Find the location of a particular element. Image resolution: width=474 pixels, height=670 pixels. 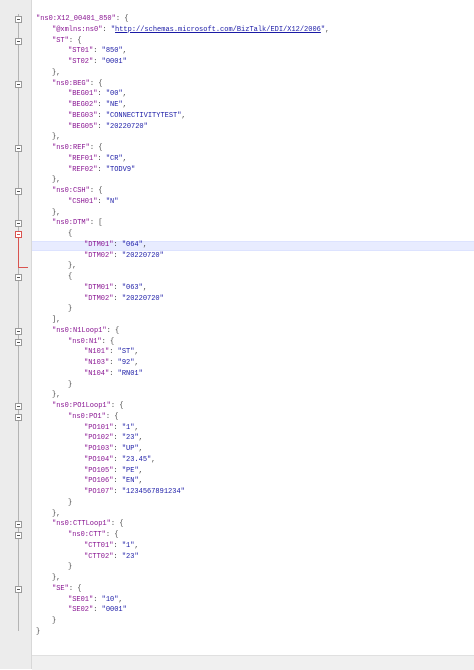

code-line: "N103": "92", is located at coordinates (111, 363).